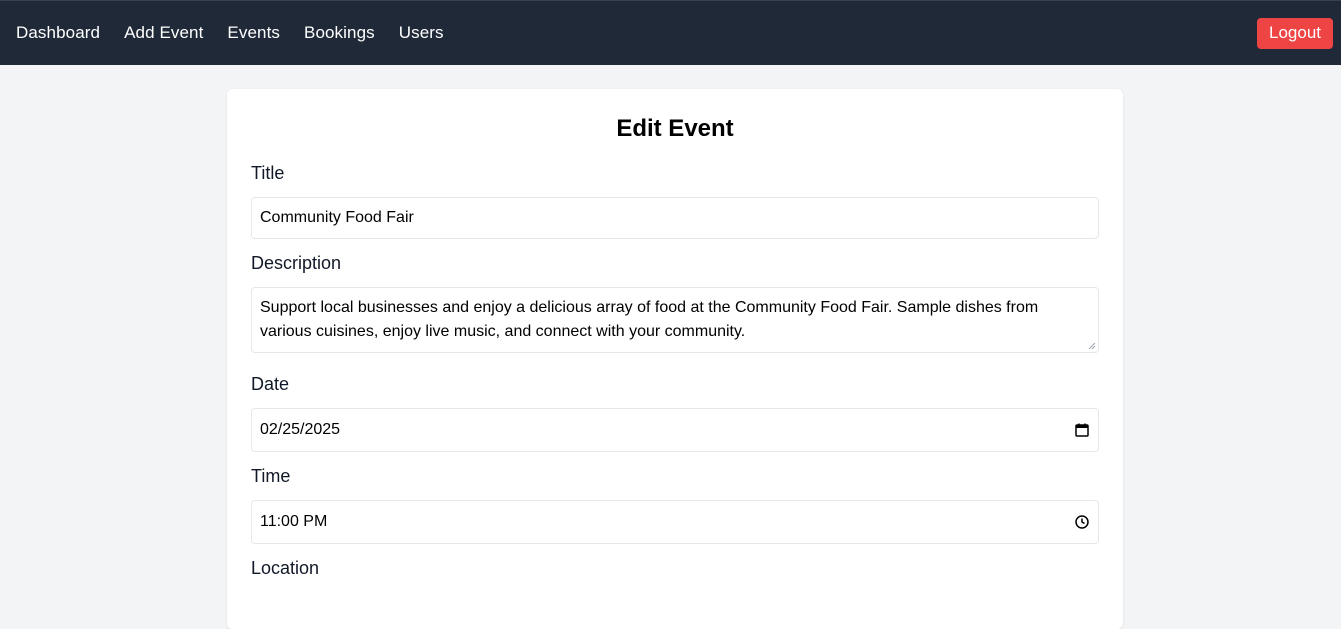 The width and height of the screenshot is (1341, 629). I want to click on logout-button: Logout, so click(1295, 33).